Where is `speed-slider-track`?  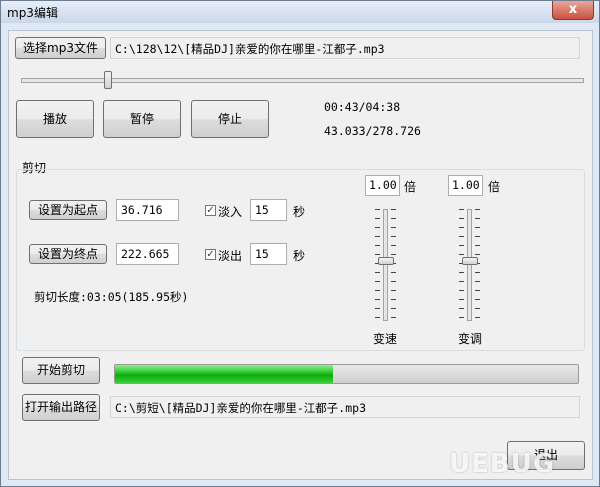
speed-slider-track is located at coordinates (385, 265).